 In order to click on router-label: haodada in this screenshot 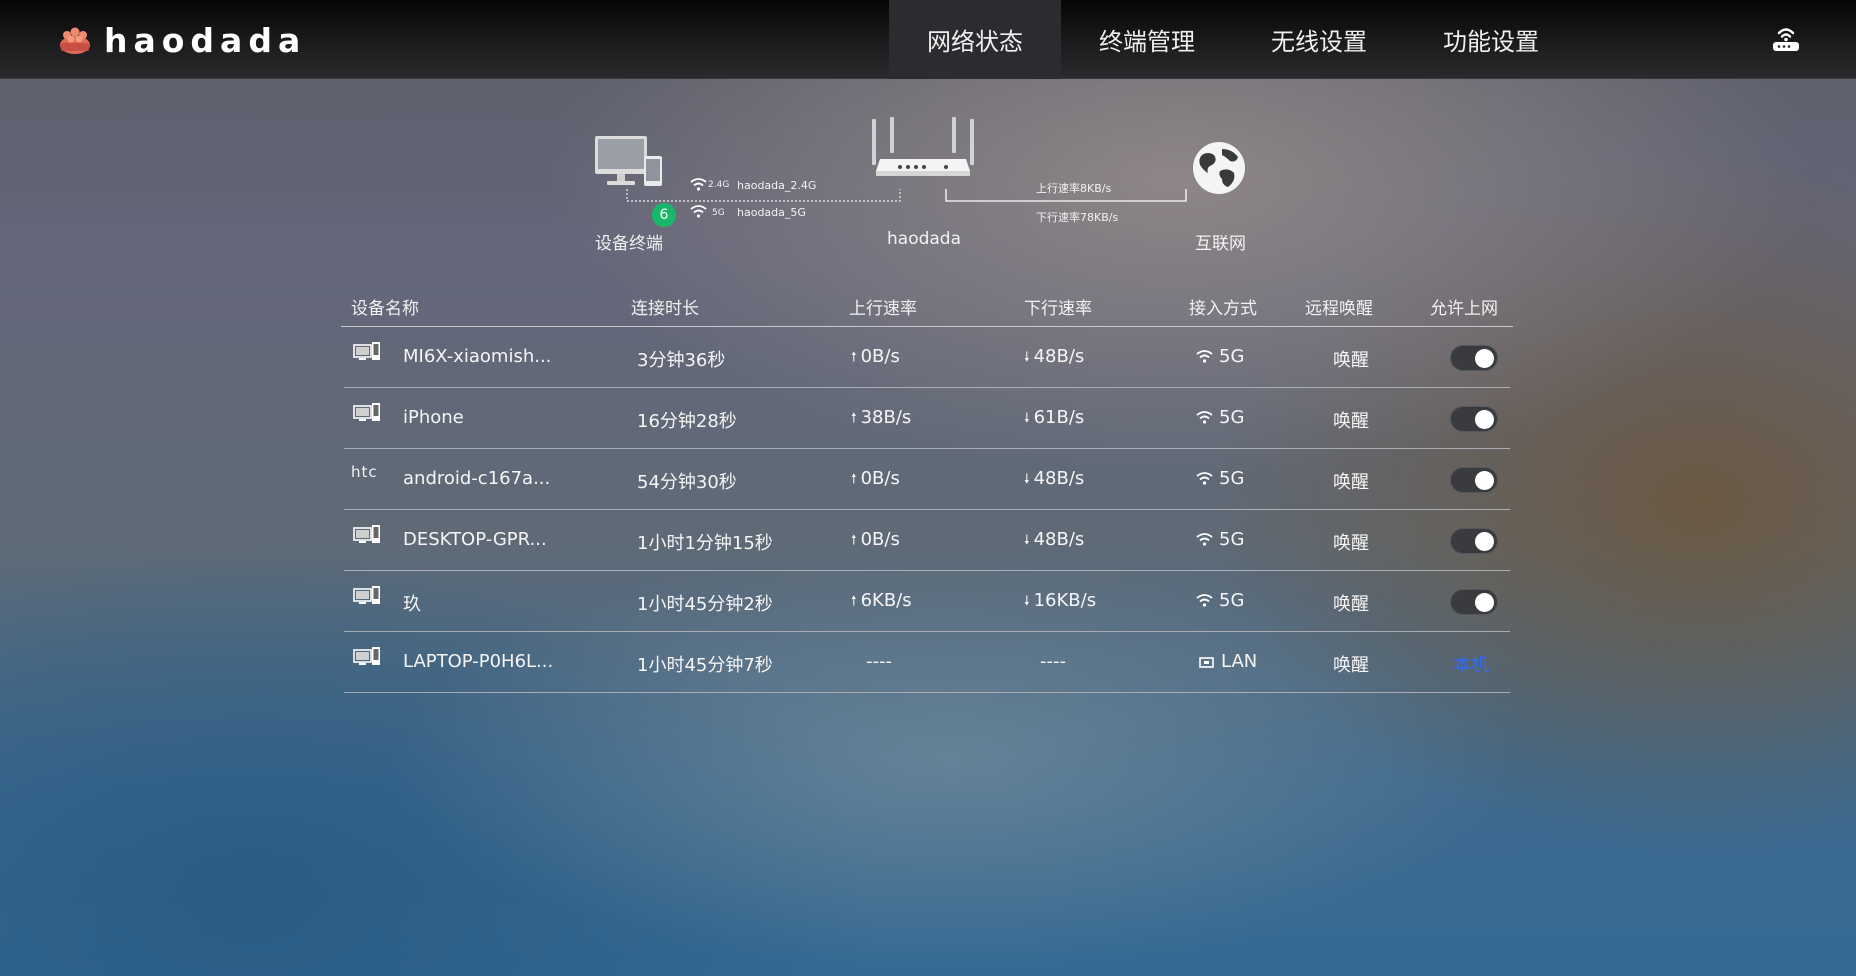, I will do `click(924, 239)`.